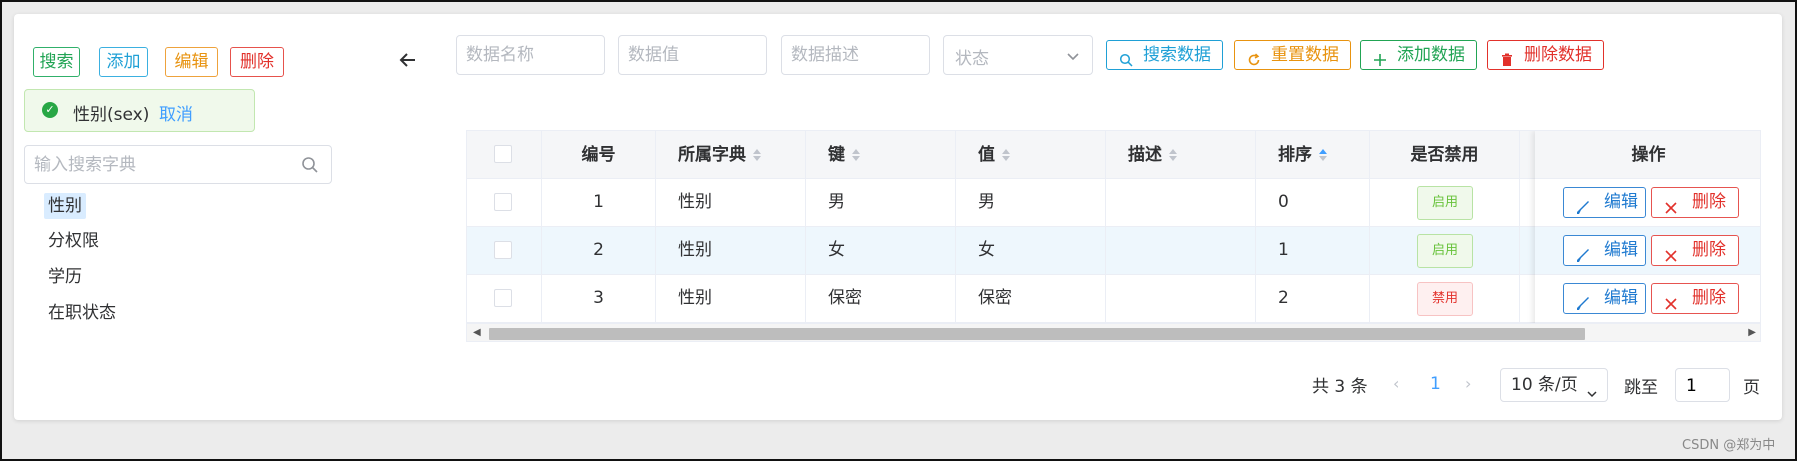 Image resolution: width=1797 pixels, height=461 pixels. I want to click on back-arrow-icon, so click(408, 60).